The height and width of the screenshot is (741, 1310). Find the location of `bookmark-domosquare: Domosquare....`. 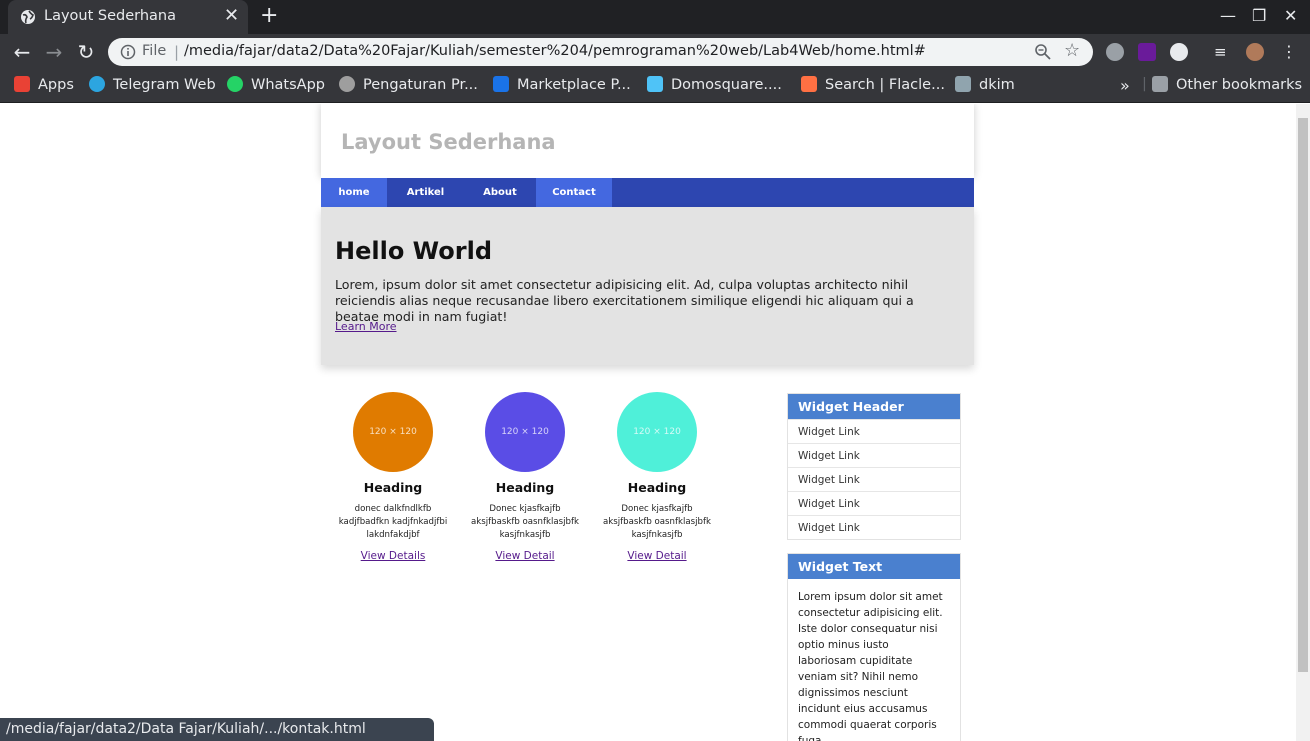

bookmark-domosquare: Domosquare.... is located at coordinates (714, 86).